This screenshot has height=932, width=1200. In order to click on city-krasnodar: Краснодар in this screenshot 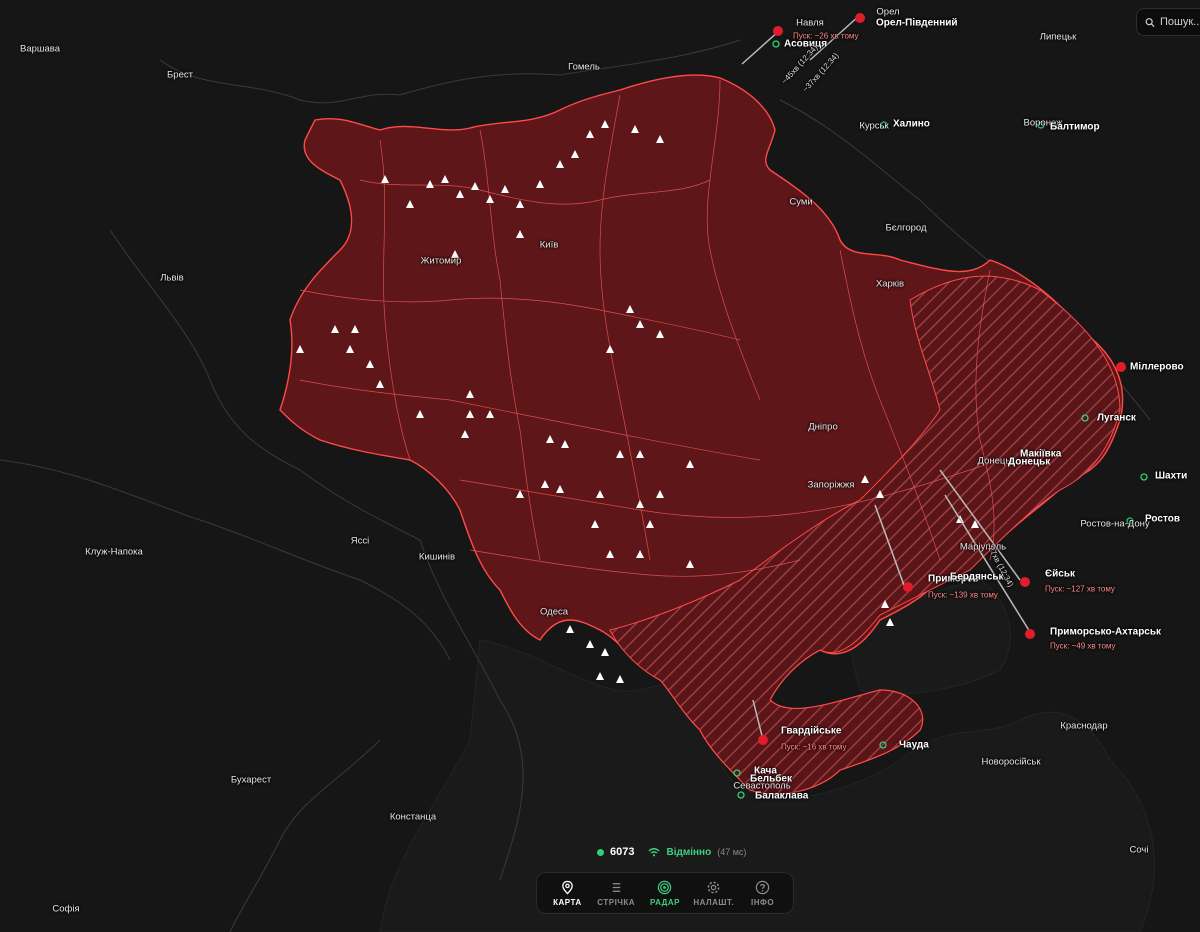, I will do `click(1084, 726)`.